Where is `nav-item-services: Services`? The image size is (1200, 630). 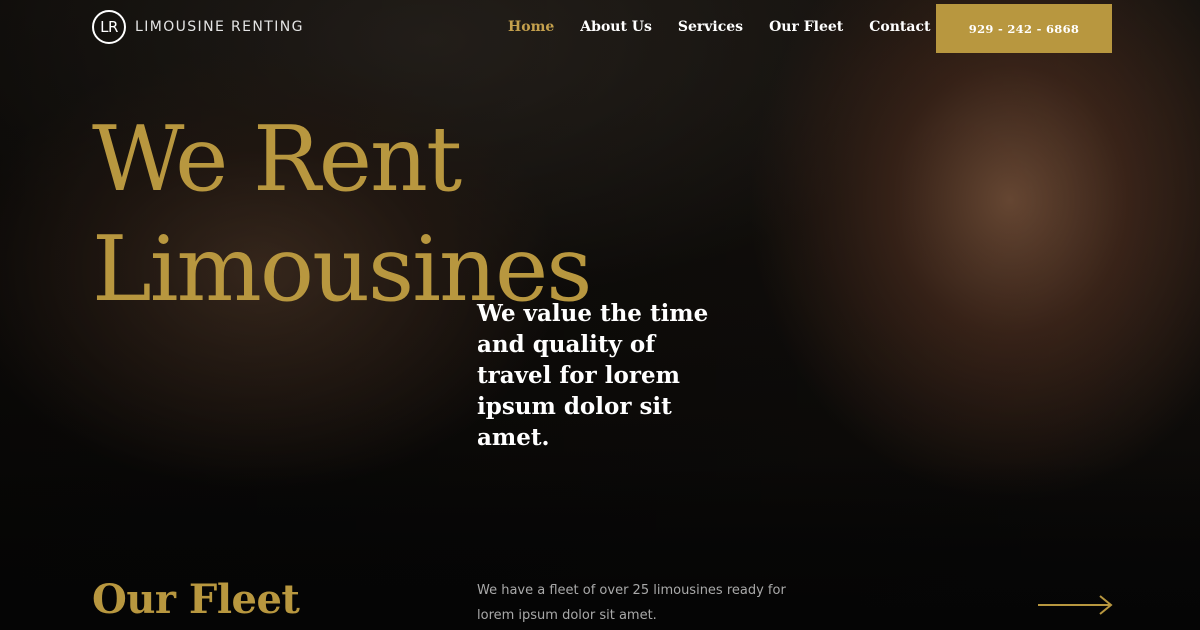
nav-item-services: Services is located at coordinates (710, 27).